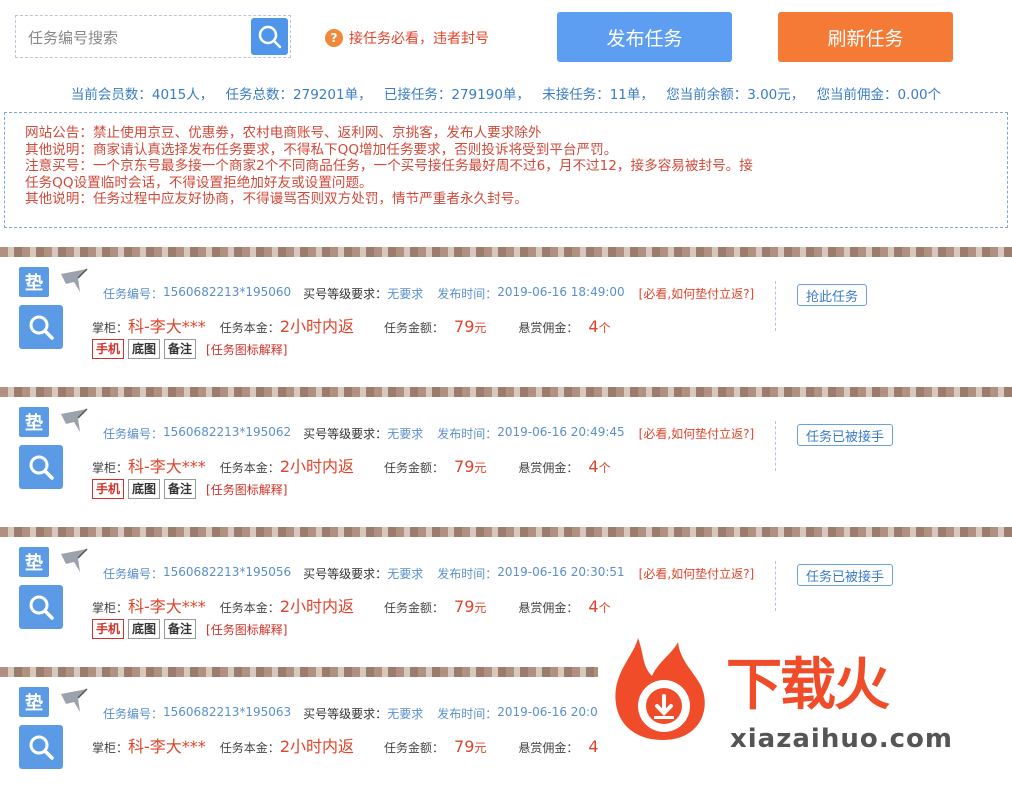 The height and width of the screenshot is (807, 1012). I want to click on vertical-divider, so click(775, 446).